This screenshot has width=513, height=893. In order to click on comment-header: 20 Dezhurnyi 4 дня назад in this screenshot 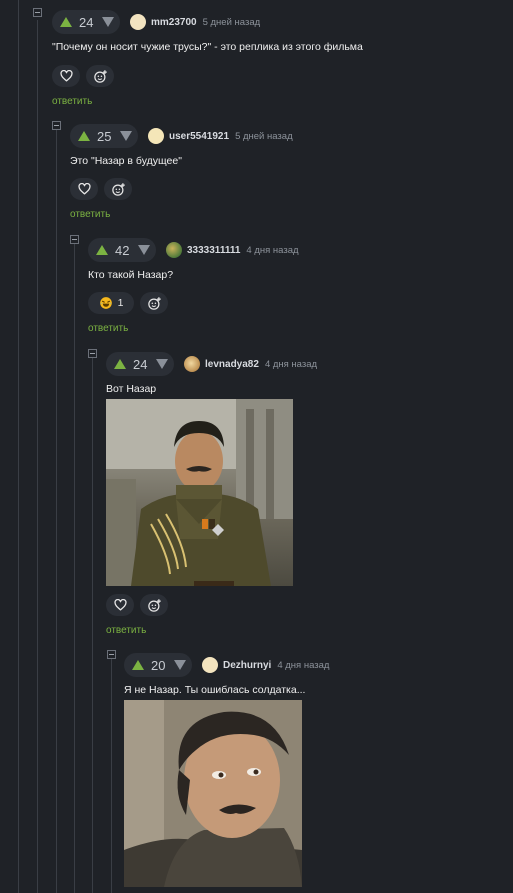, I will do `click(226, 665)`.